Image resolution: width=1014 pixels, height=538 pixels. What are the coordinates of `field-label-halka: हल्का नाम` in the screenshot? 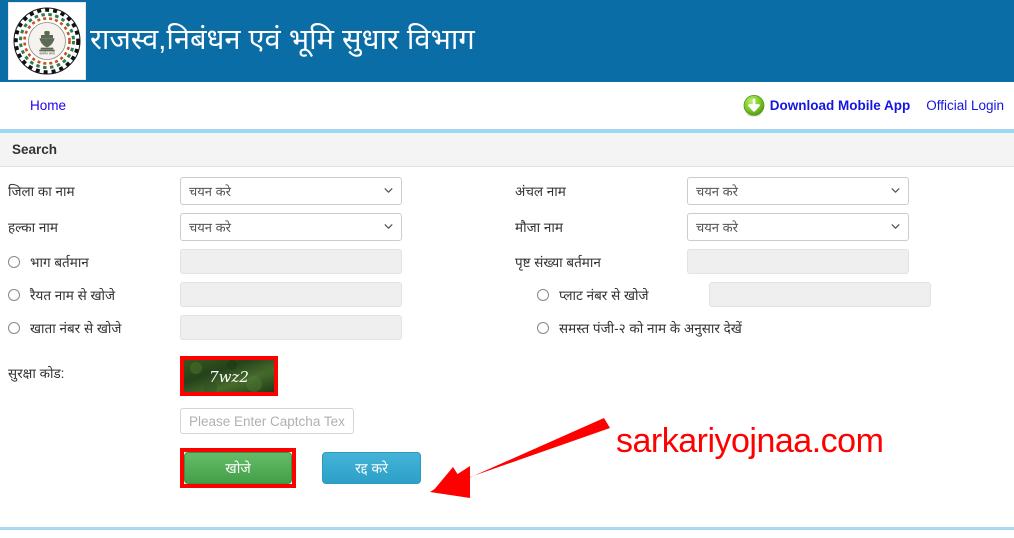 It's located at (33, 227).